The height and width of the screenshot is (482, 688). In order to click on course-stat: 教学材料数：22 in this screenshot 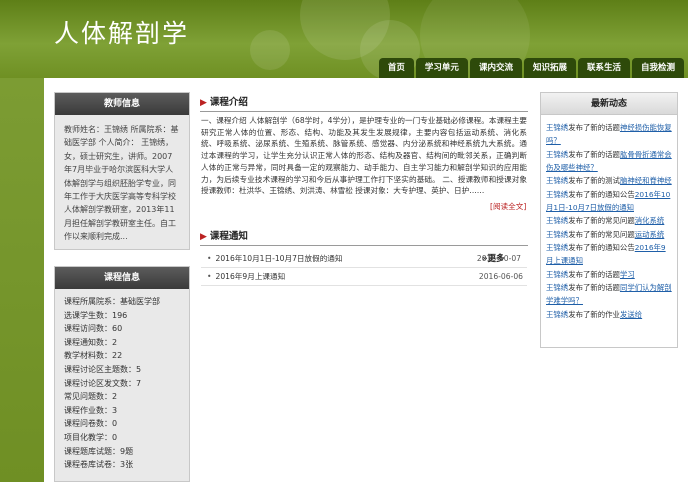, I will do `click(93, 356)`.